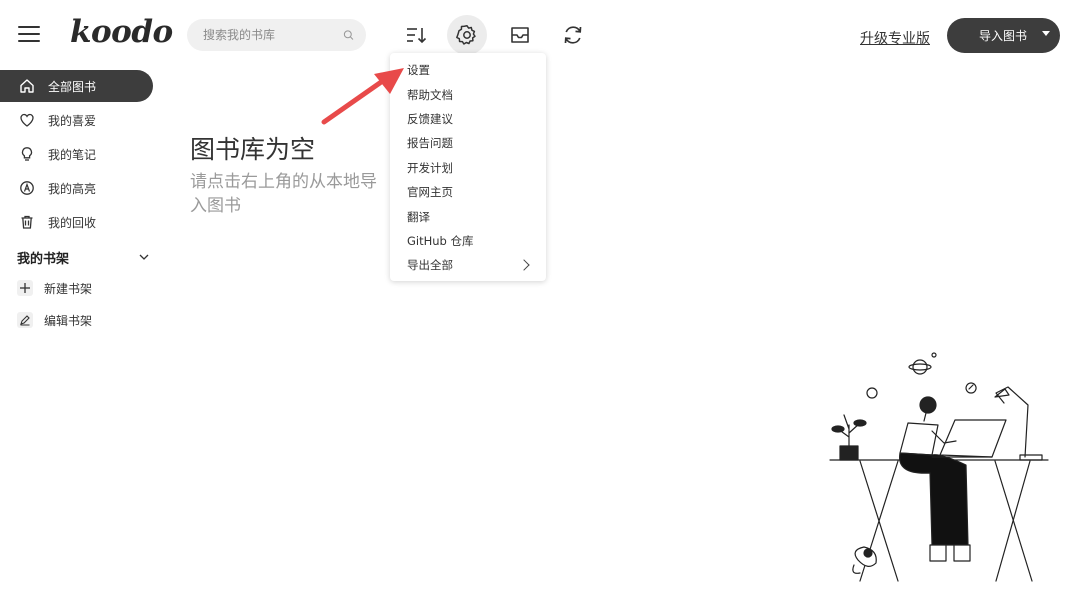  What do you see at coordinates (468, 70) in the screenshot?
I see `menu-item-settings: 设置` at bounding box center [468, 70].